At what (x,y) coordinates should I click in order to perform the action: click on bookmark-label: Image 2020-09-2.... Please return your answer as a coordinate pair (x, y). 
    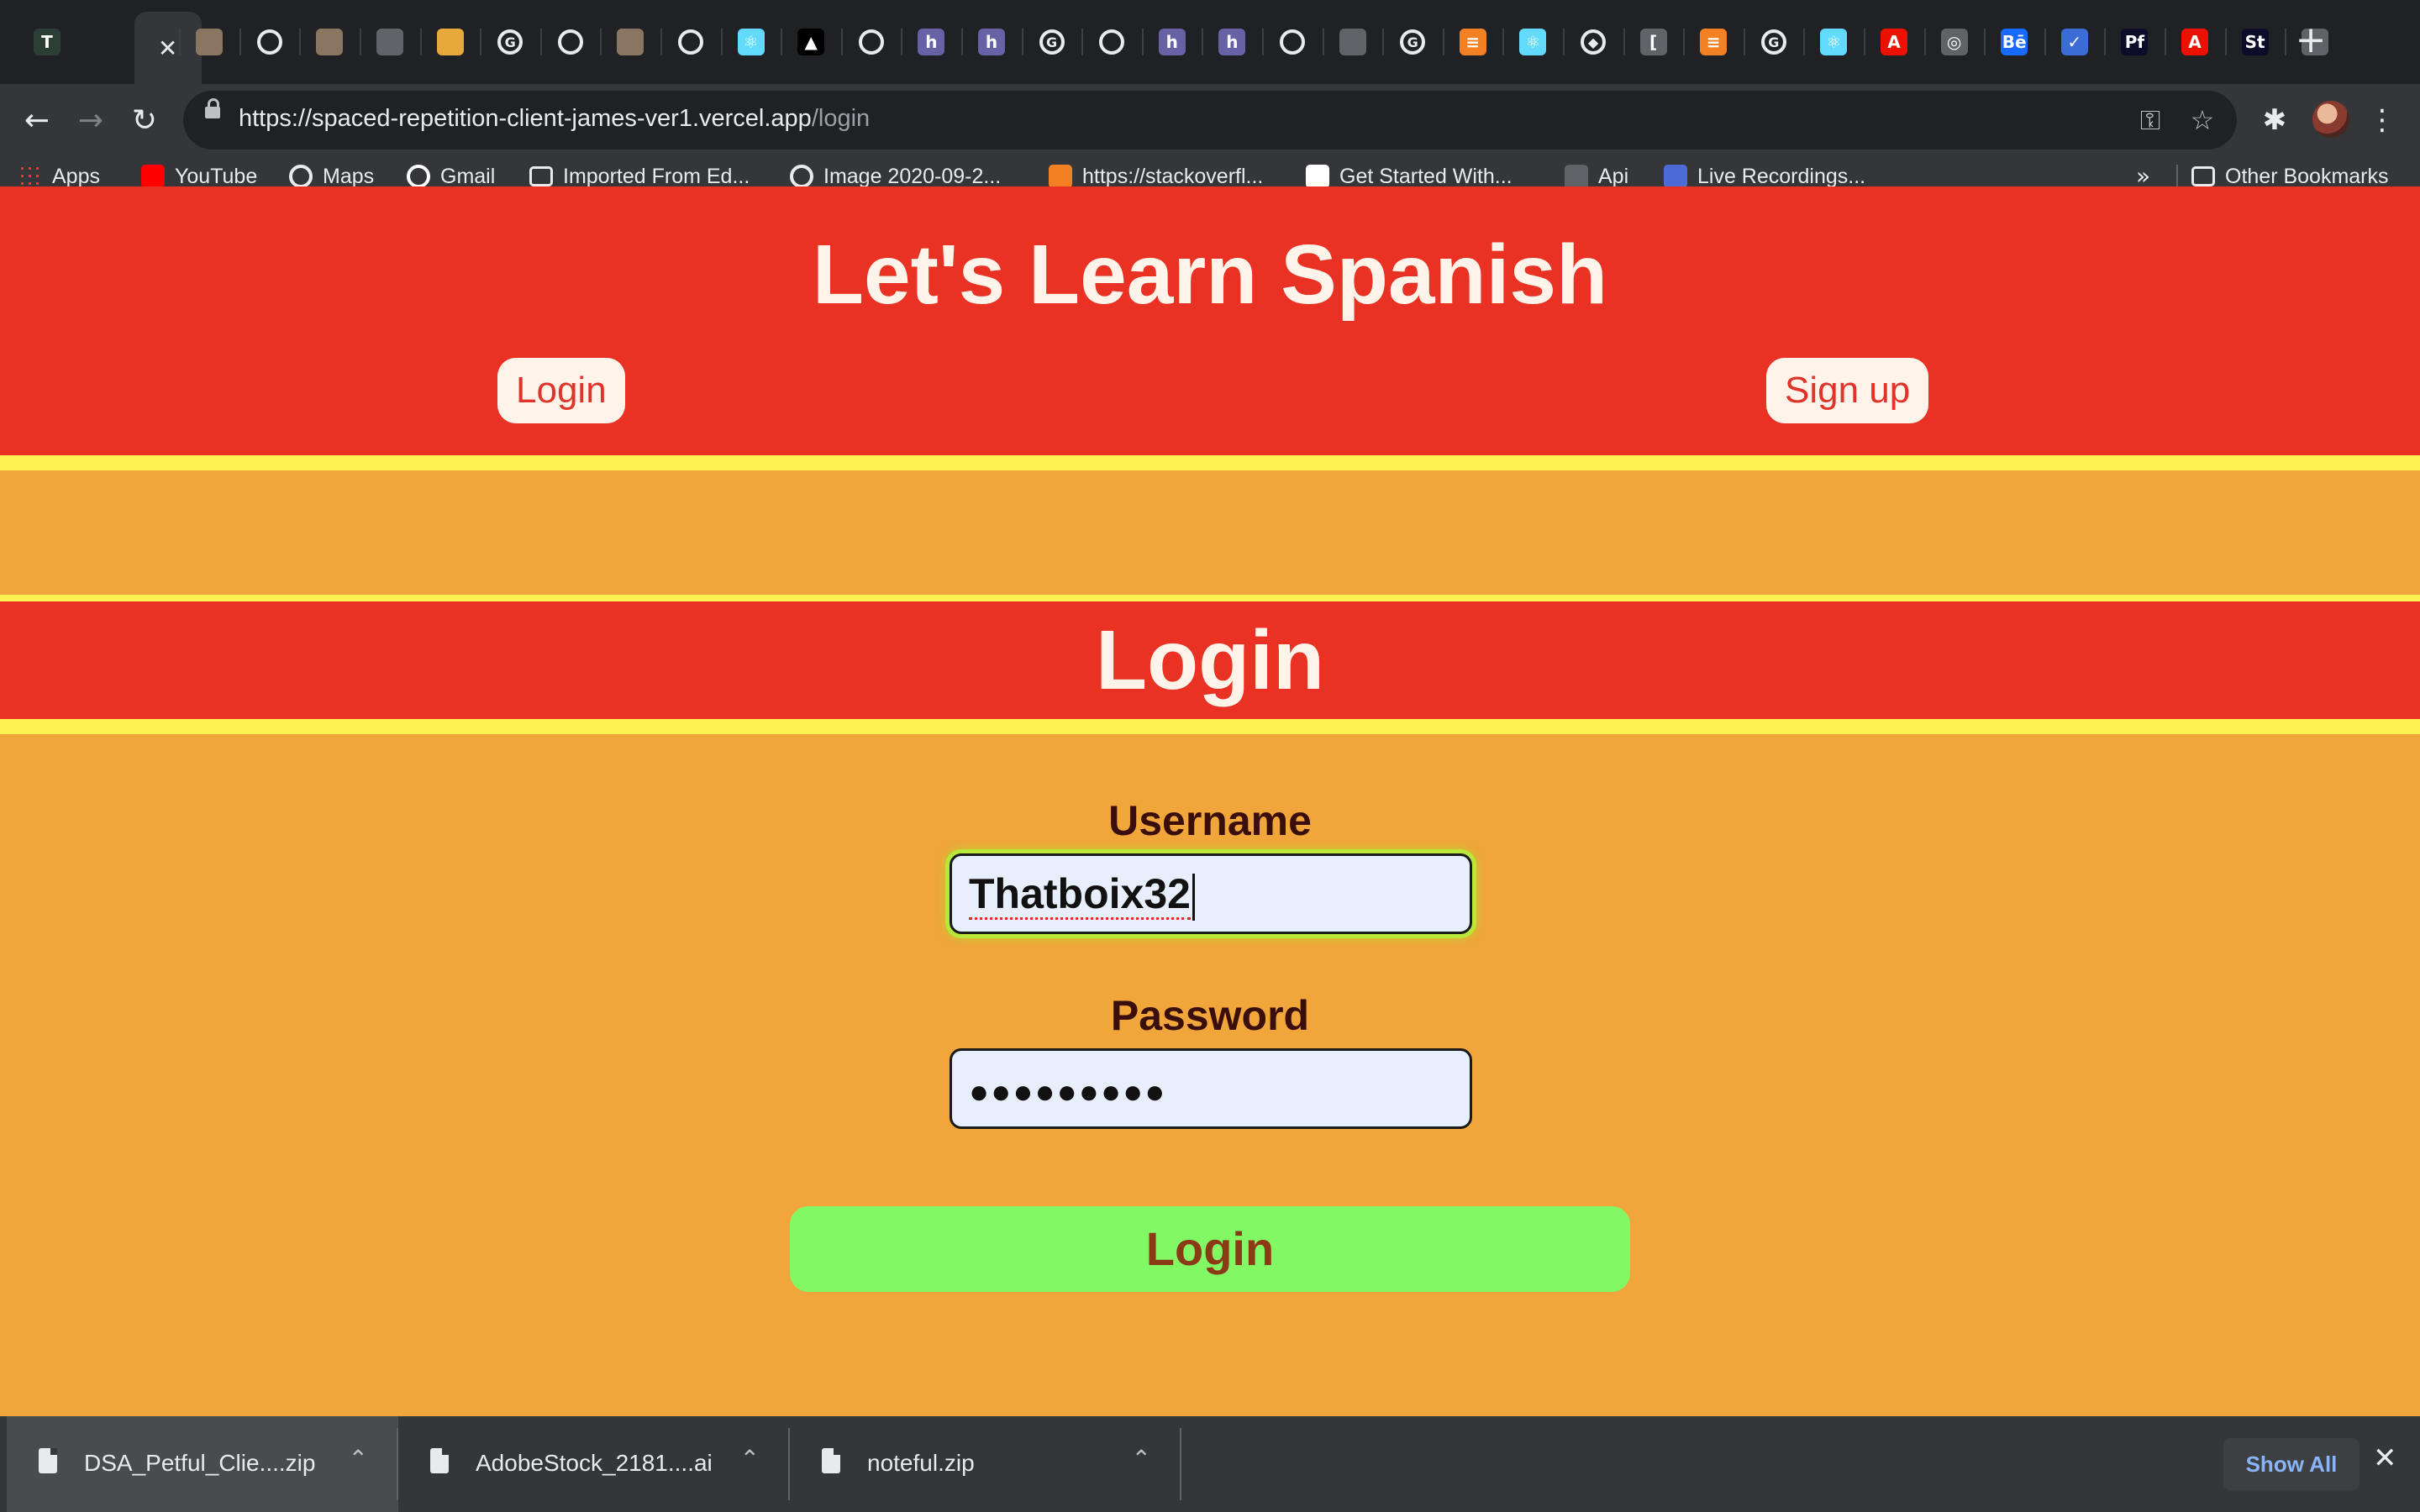
    Looking at the image, I should click on (912, 176).